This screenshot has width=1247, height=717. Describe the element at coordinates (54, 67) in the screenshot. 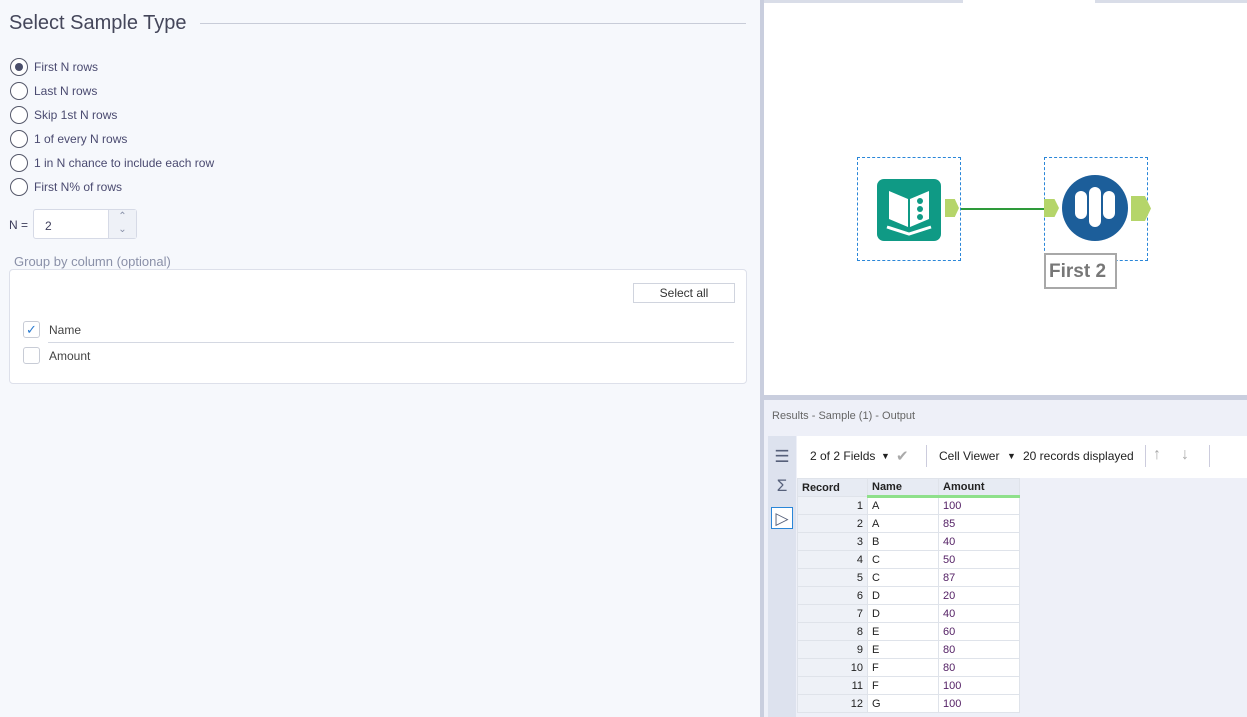

I see `radio-option: First N rows` at that location.